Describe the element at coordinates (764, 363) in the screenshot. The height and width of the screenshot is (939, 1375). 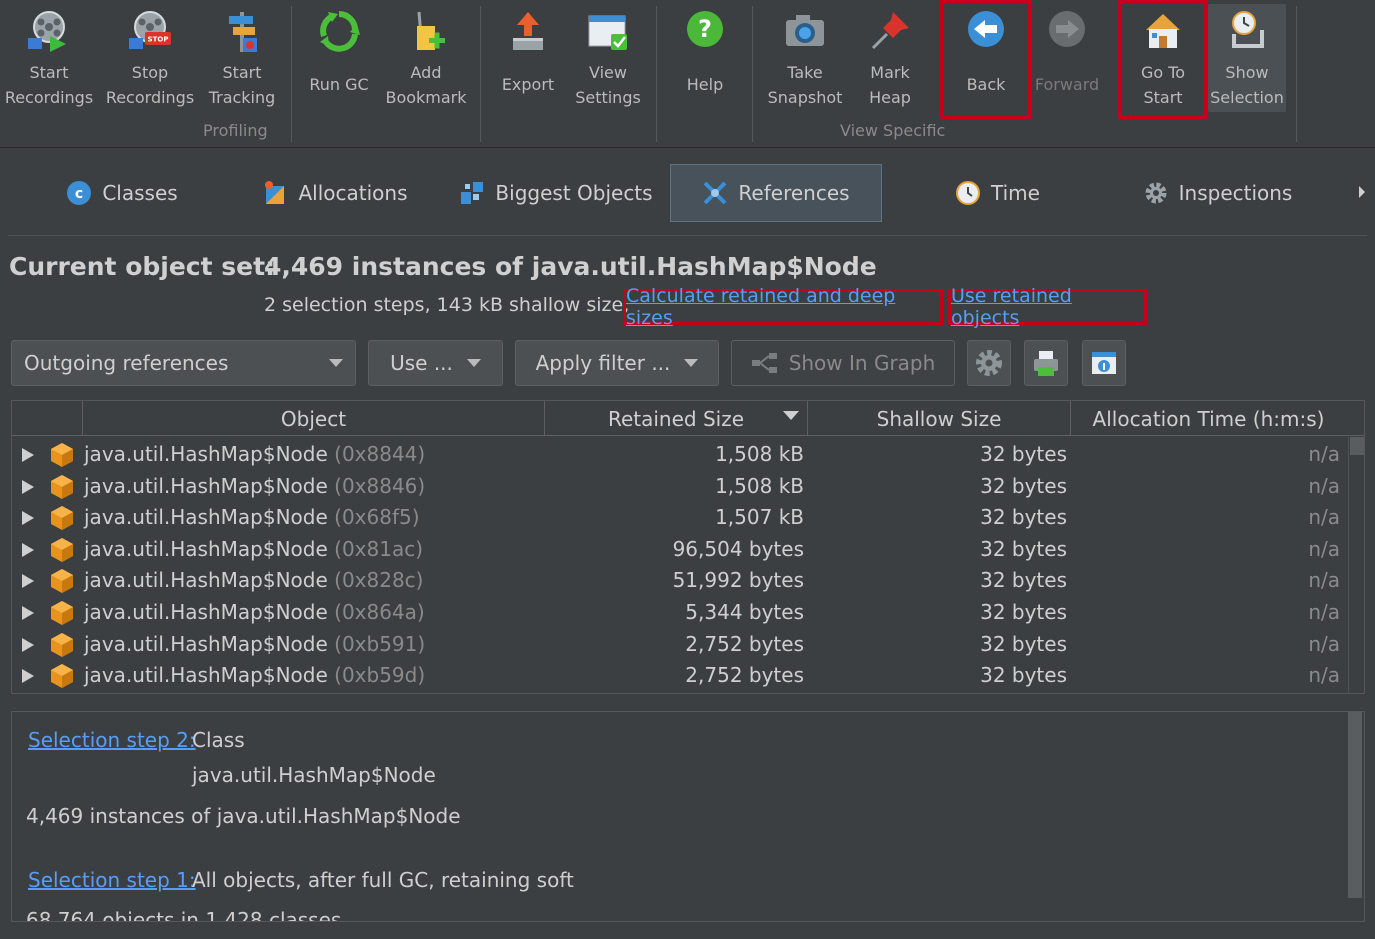
I see `graph-icon` at that location.